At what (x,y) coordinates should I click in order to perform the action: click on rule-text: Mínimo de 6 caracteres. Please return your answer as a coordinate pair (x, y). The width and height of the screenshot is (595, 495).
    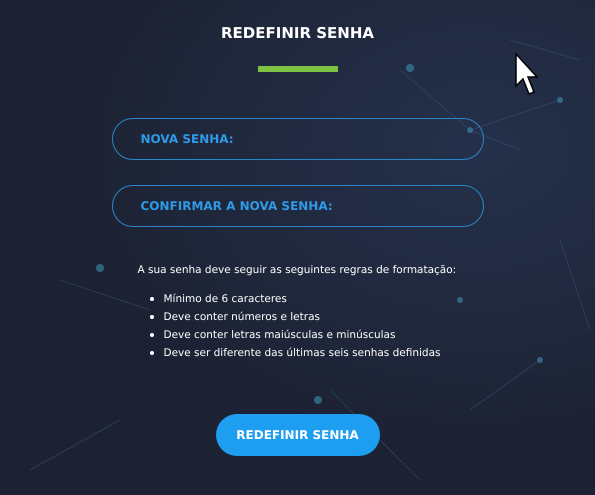
    Looking at the image, I should click on (225, 299).